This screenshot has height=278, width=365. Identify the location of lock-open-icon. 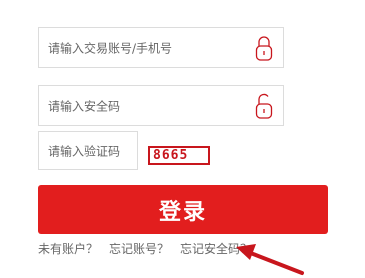
(264, 106).